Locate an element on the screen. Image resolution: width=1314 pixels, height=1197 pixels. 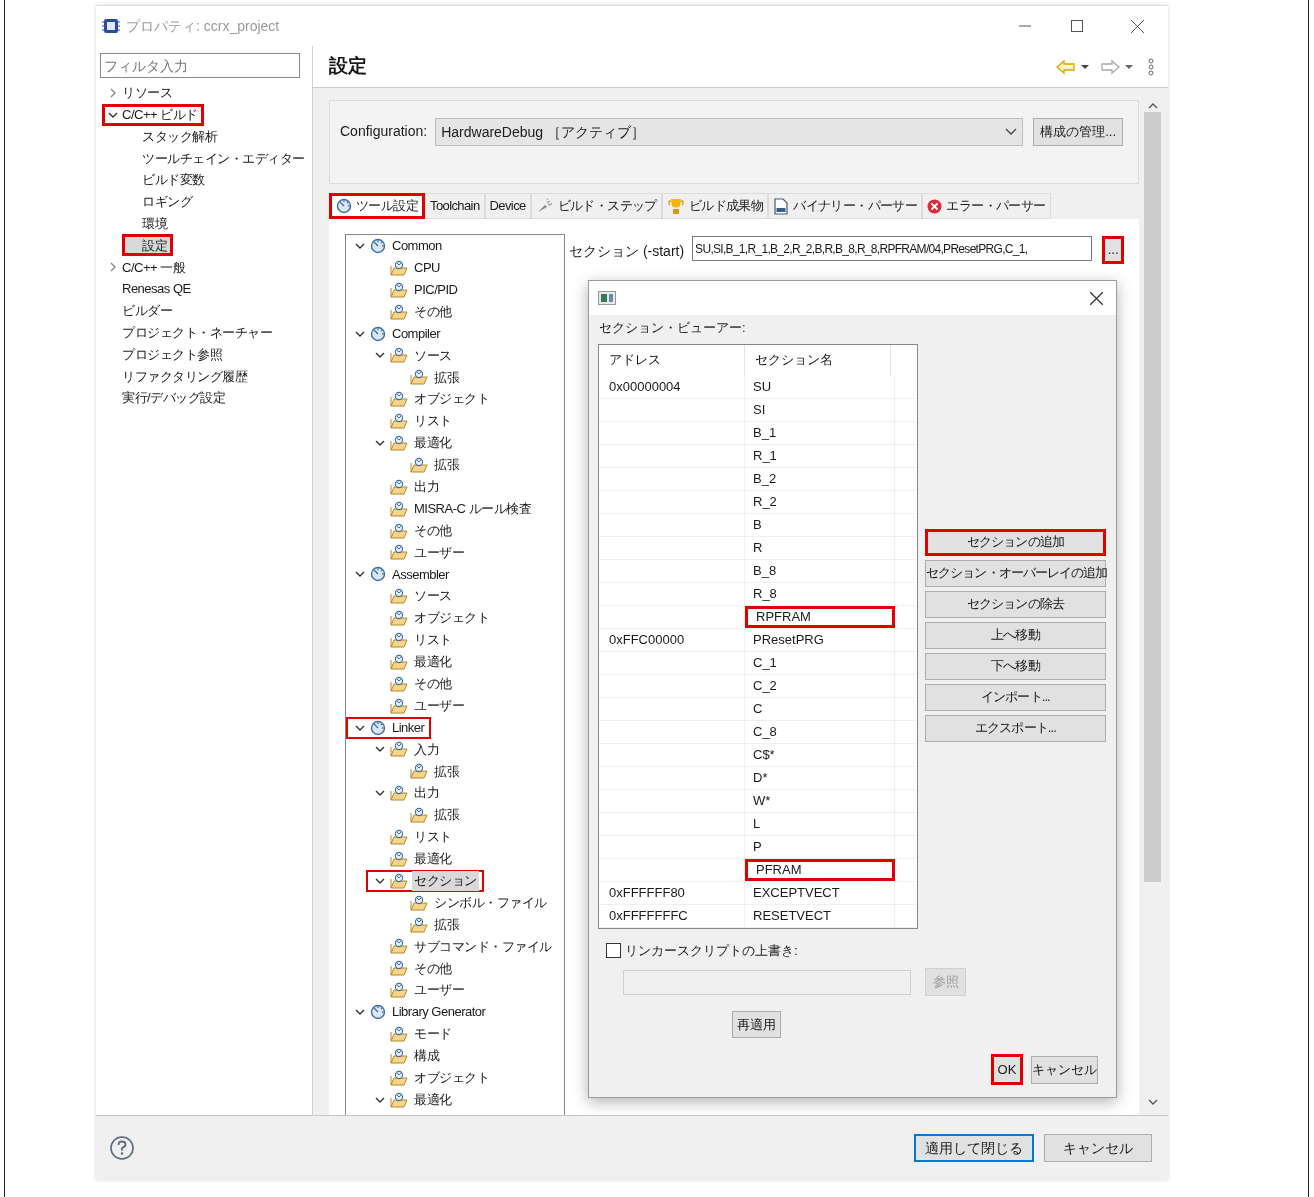
column-header: セクション名 is located at coordinates (818, 360).